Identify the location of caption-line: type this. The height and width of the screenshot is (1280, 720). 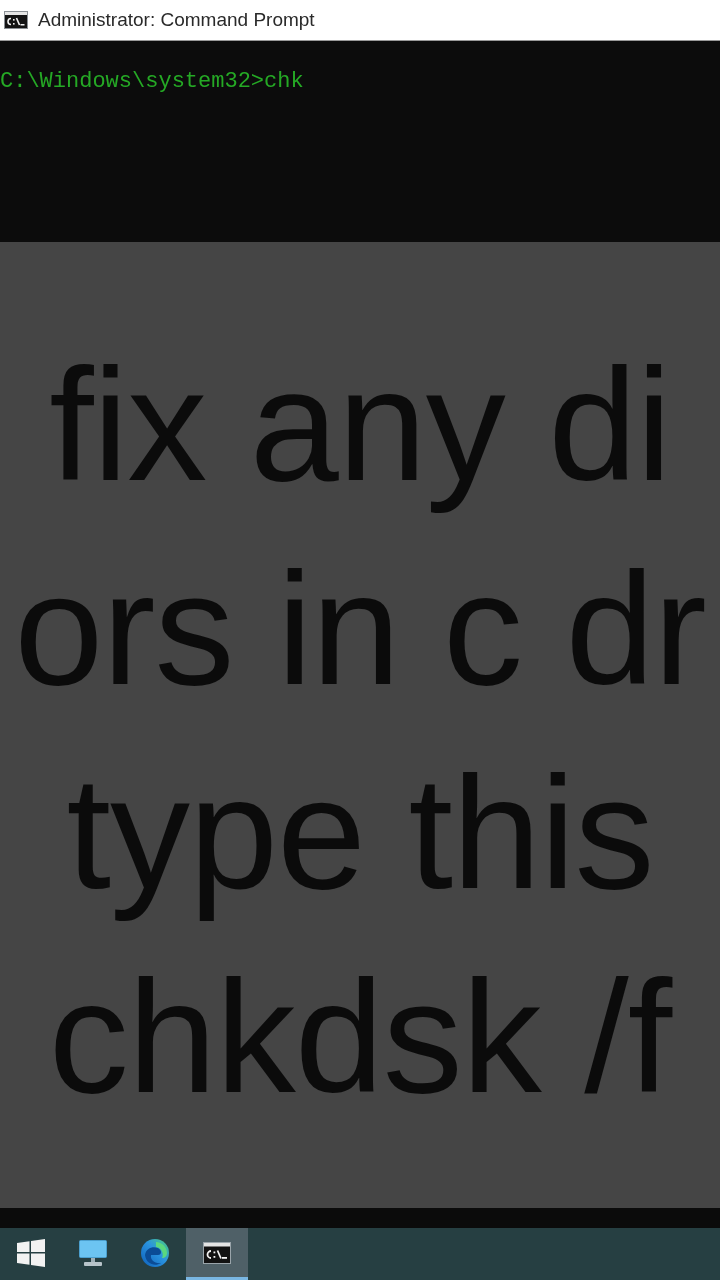
(360, 833).